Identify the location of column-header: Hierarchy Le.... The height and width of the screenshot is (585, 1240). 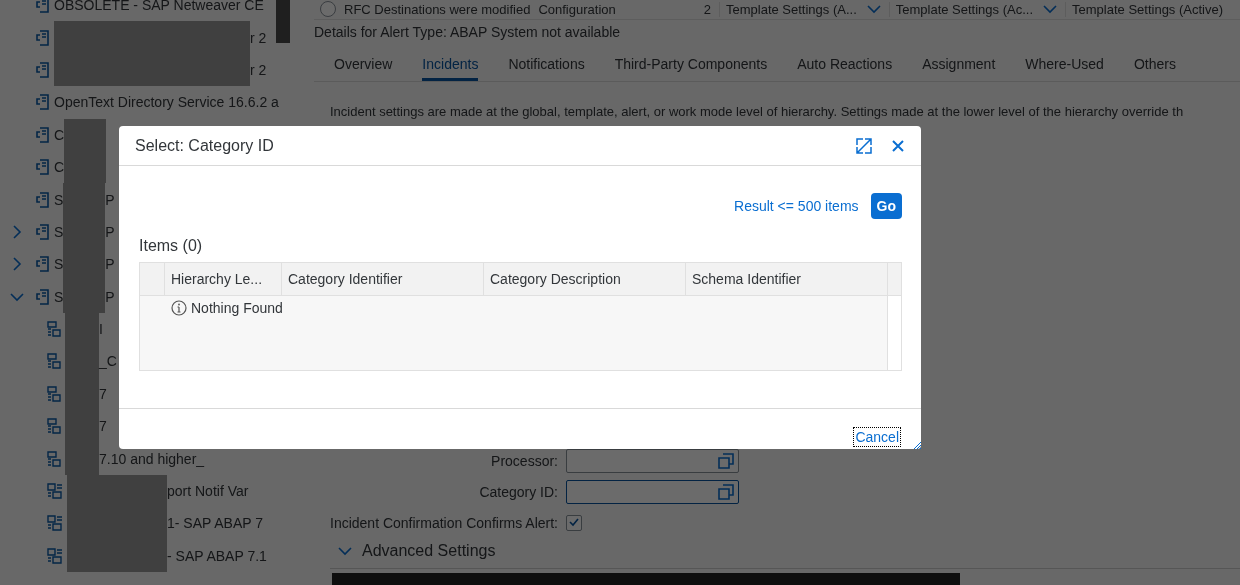
(223, 279).